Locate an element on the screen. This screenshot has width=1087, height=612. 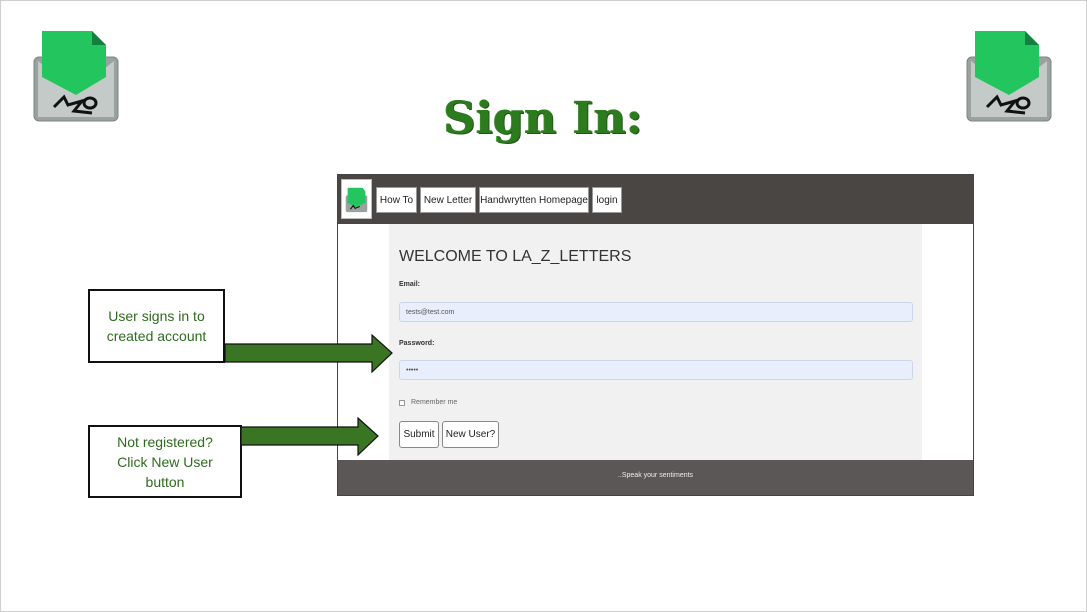
footer-tagline: ..Speak your sentiments is located at coordinates (655, 475).